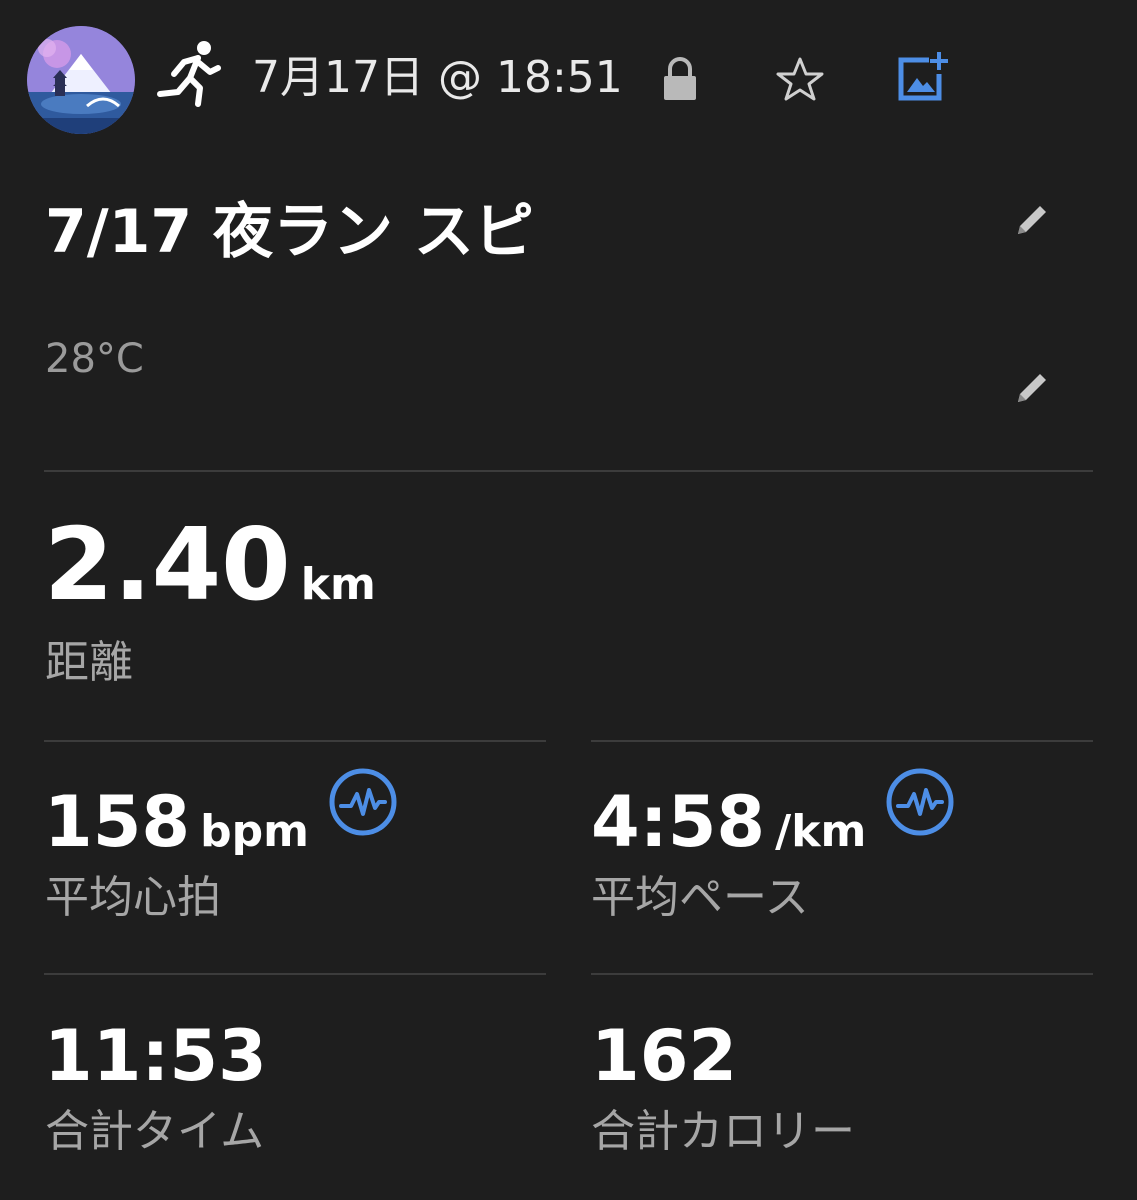  Describe the element at coordinates (117, 822) in the screenshot. I see `avg-heart-rate-number: 158` at that location.